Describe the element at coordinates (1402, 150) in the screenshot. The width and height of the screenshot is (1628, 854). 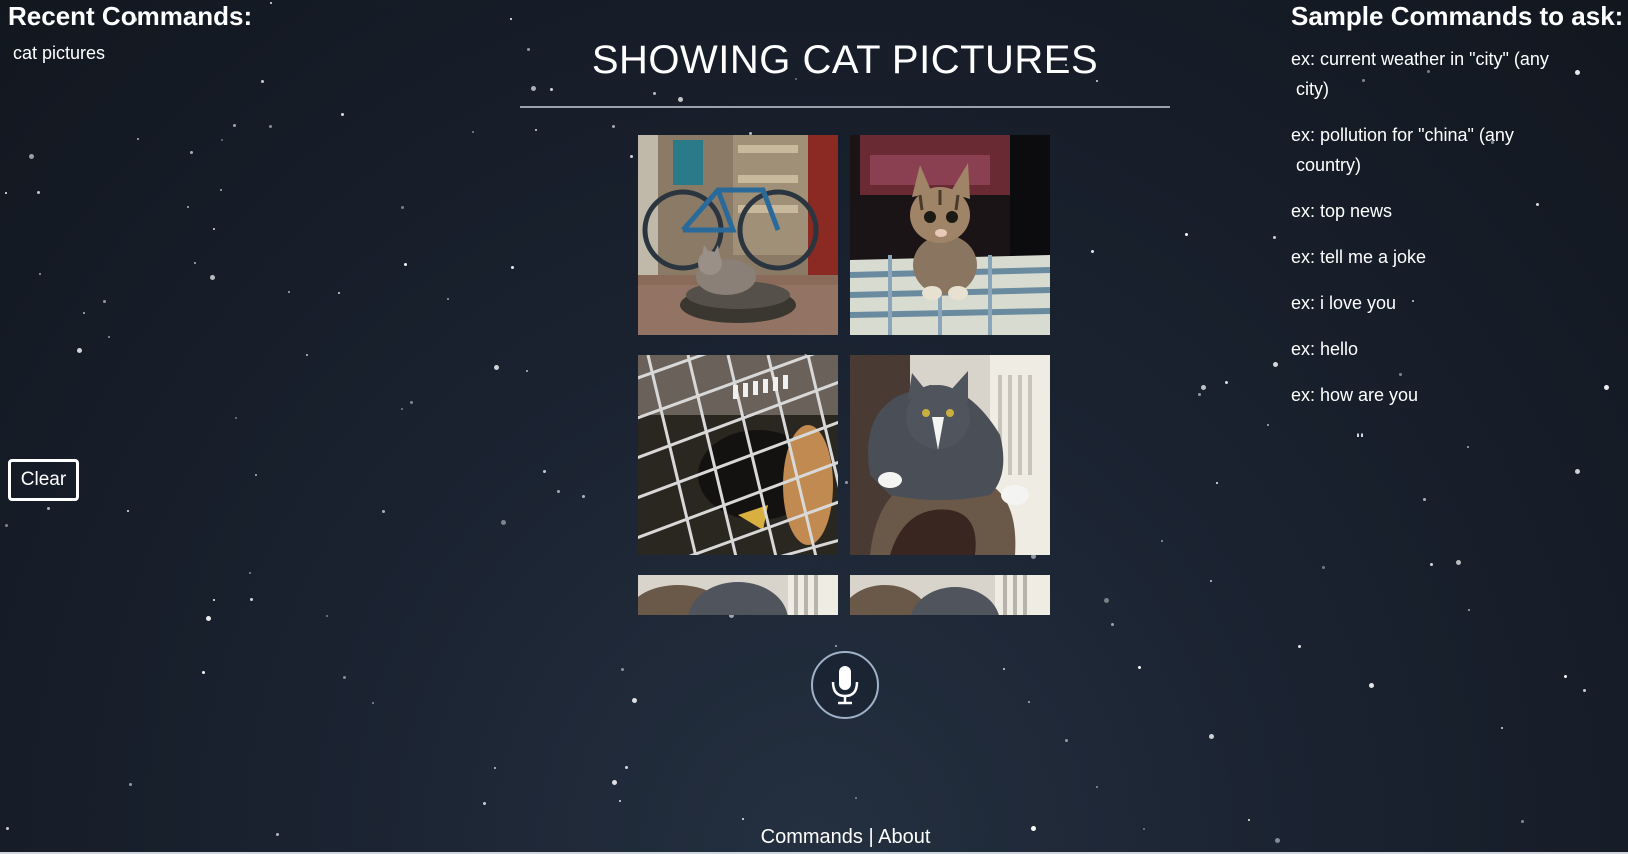
I see `sample-command-item: ex: pollution for "china" (any country)` at that location.